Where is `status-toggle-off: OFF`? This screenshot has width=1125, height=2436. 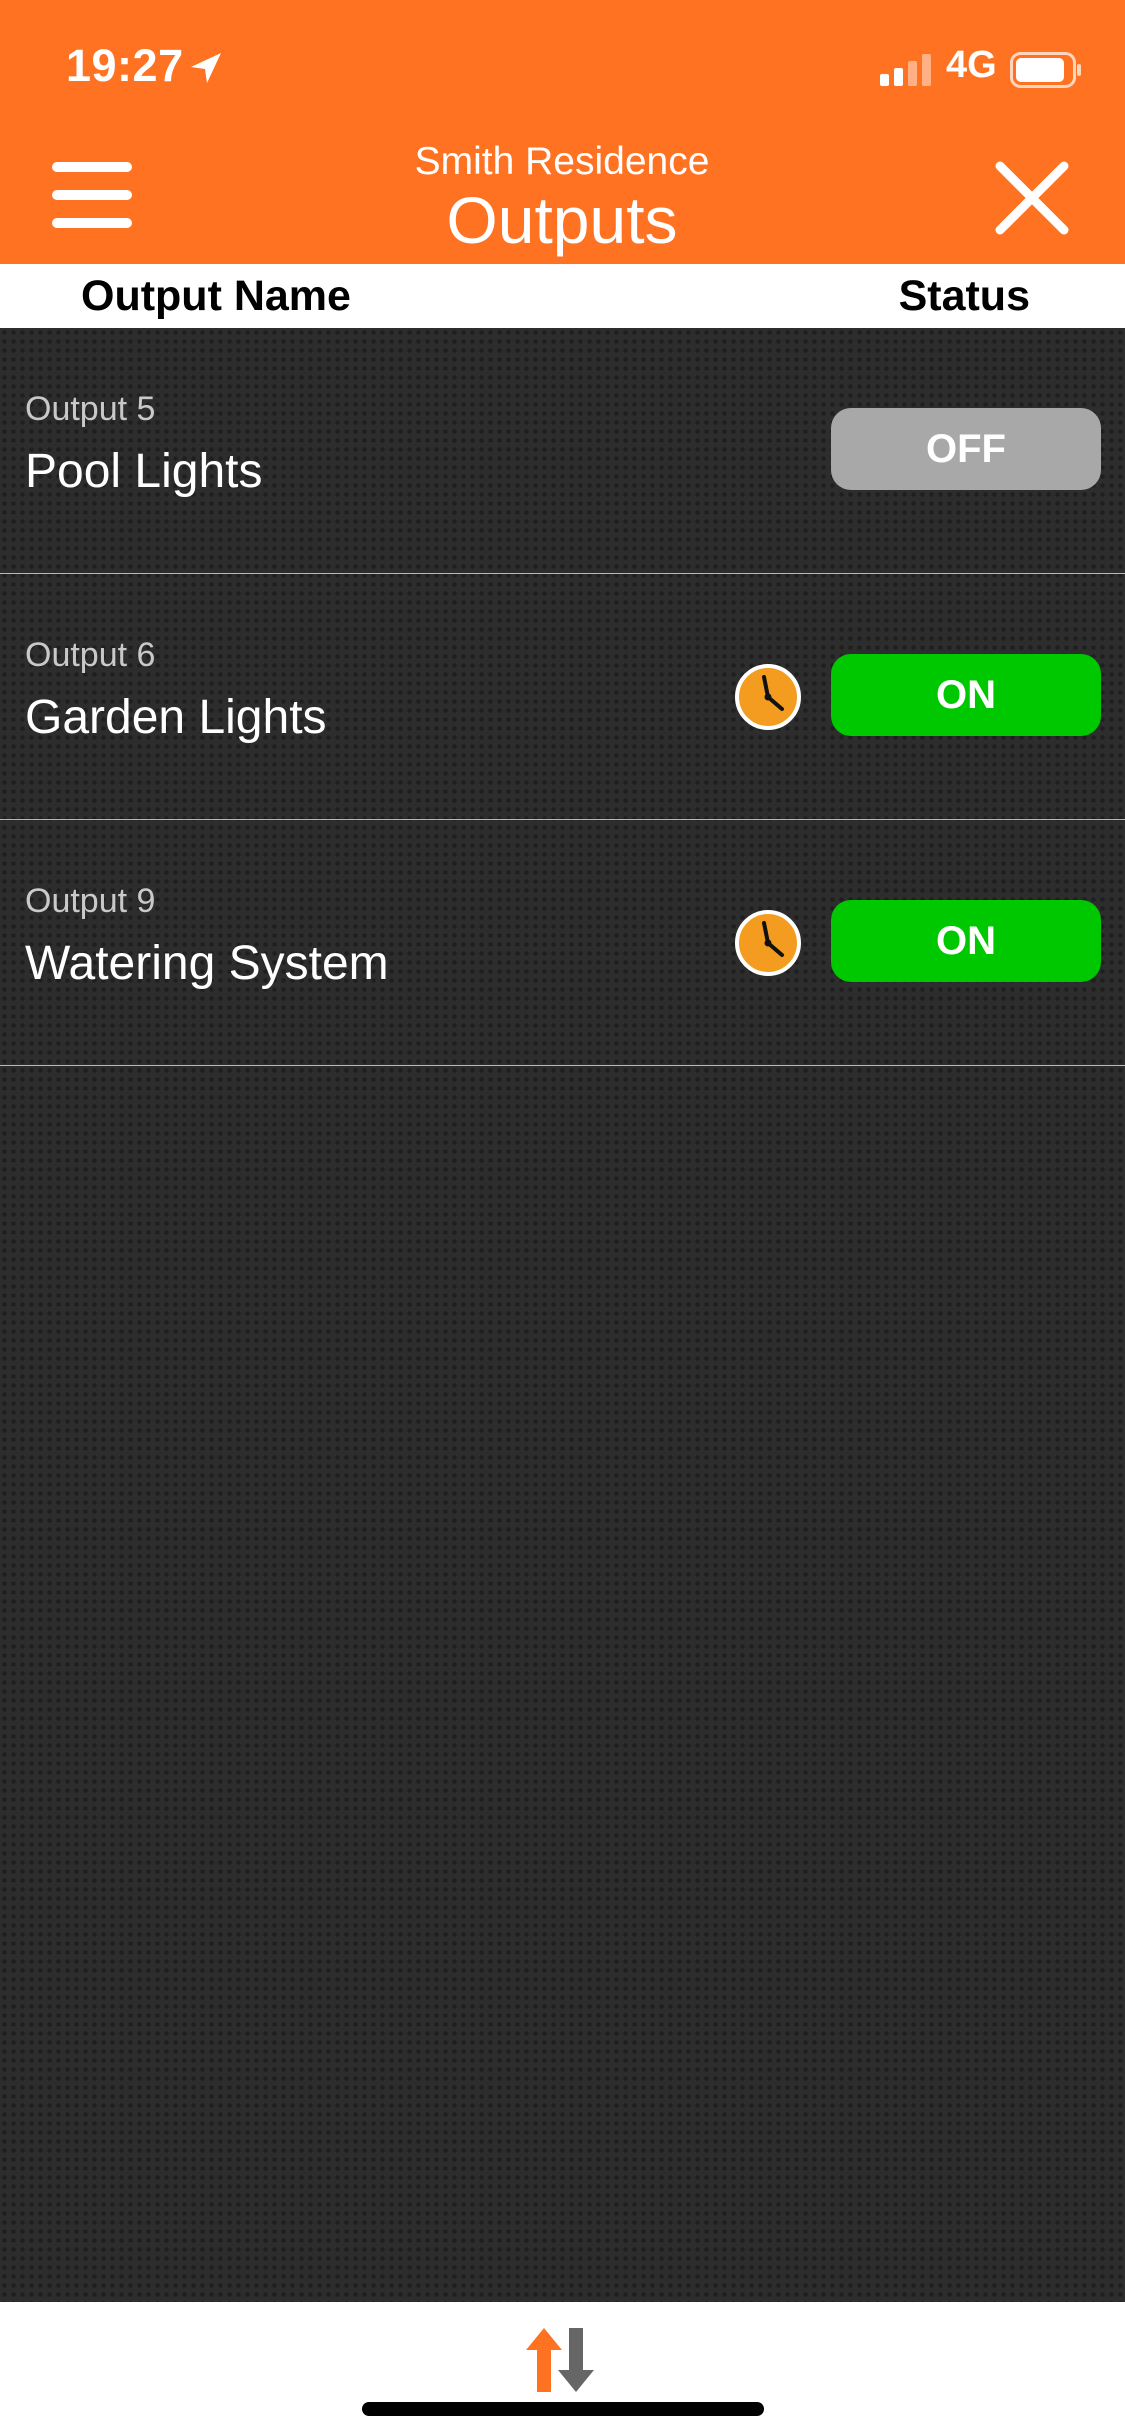 status-toggle-off: OFF is located at coordinates (966, 449).